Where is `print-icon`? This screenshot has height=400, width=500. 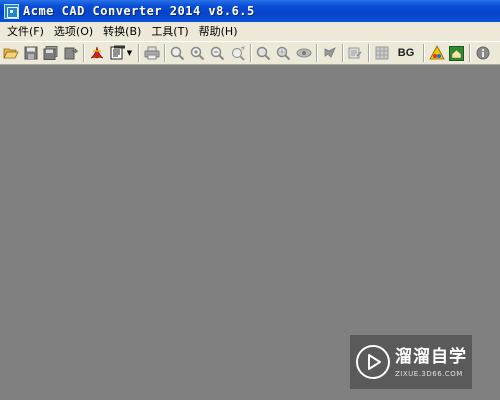
print-icon is located at coordinates (151, 53).